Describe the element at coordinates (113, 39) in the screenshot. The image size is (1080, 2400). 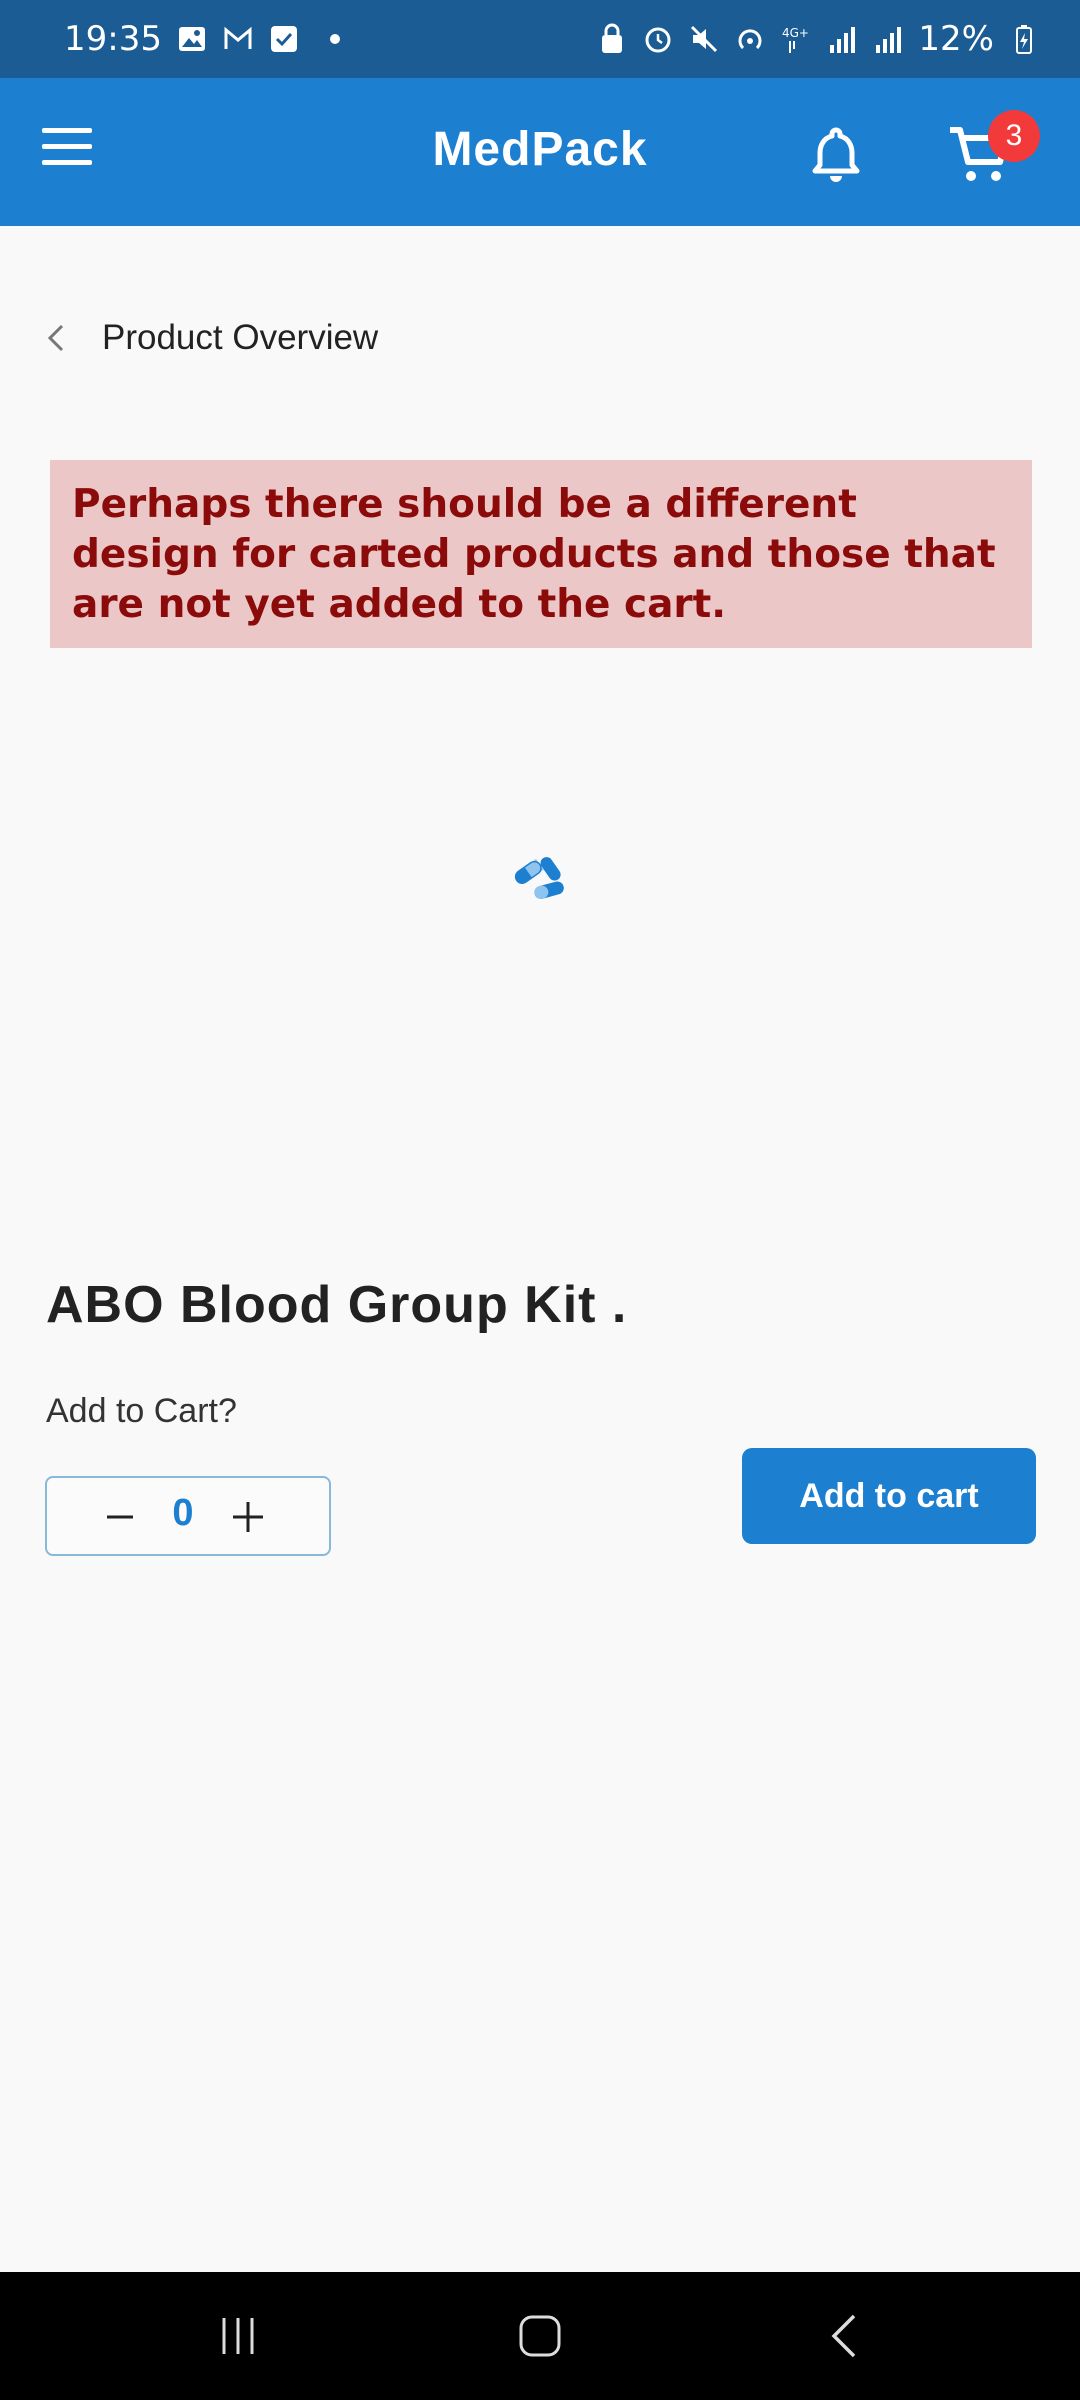
I see `status-time: 19:35` at that location.